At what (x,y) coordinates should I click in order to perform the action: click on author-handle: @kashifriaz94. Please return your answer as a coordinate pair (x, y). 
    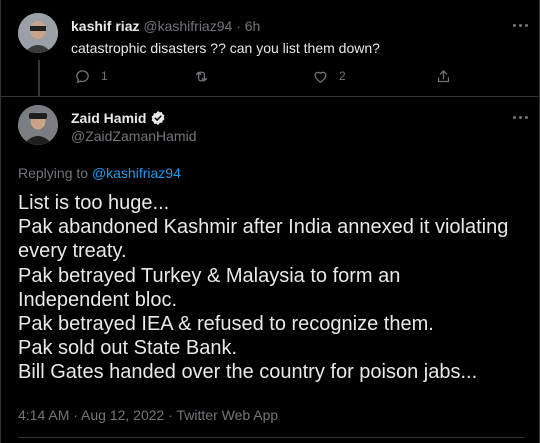
    Looking at the image, I should click on (187, 26).